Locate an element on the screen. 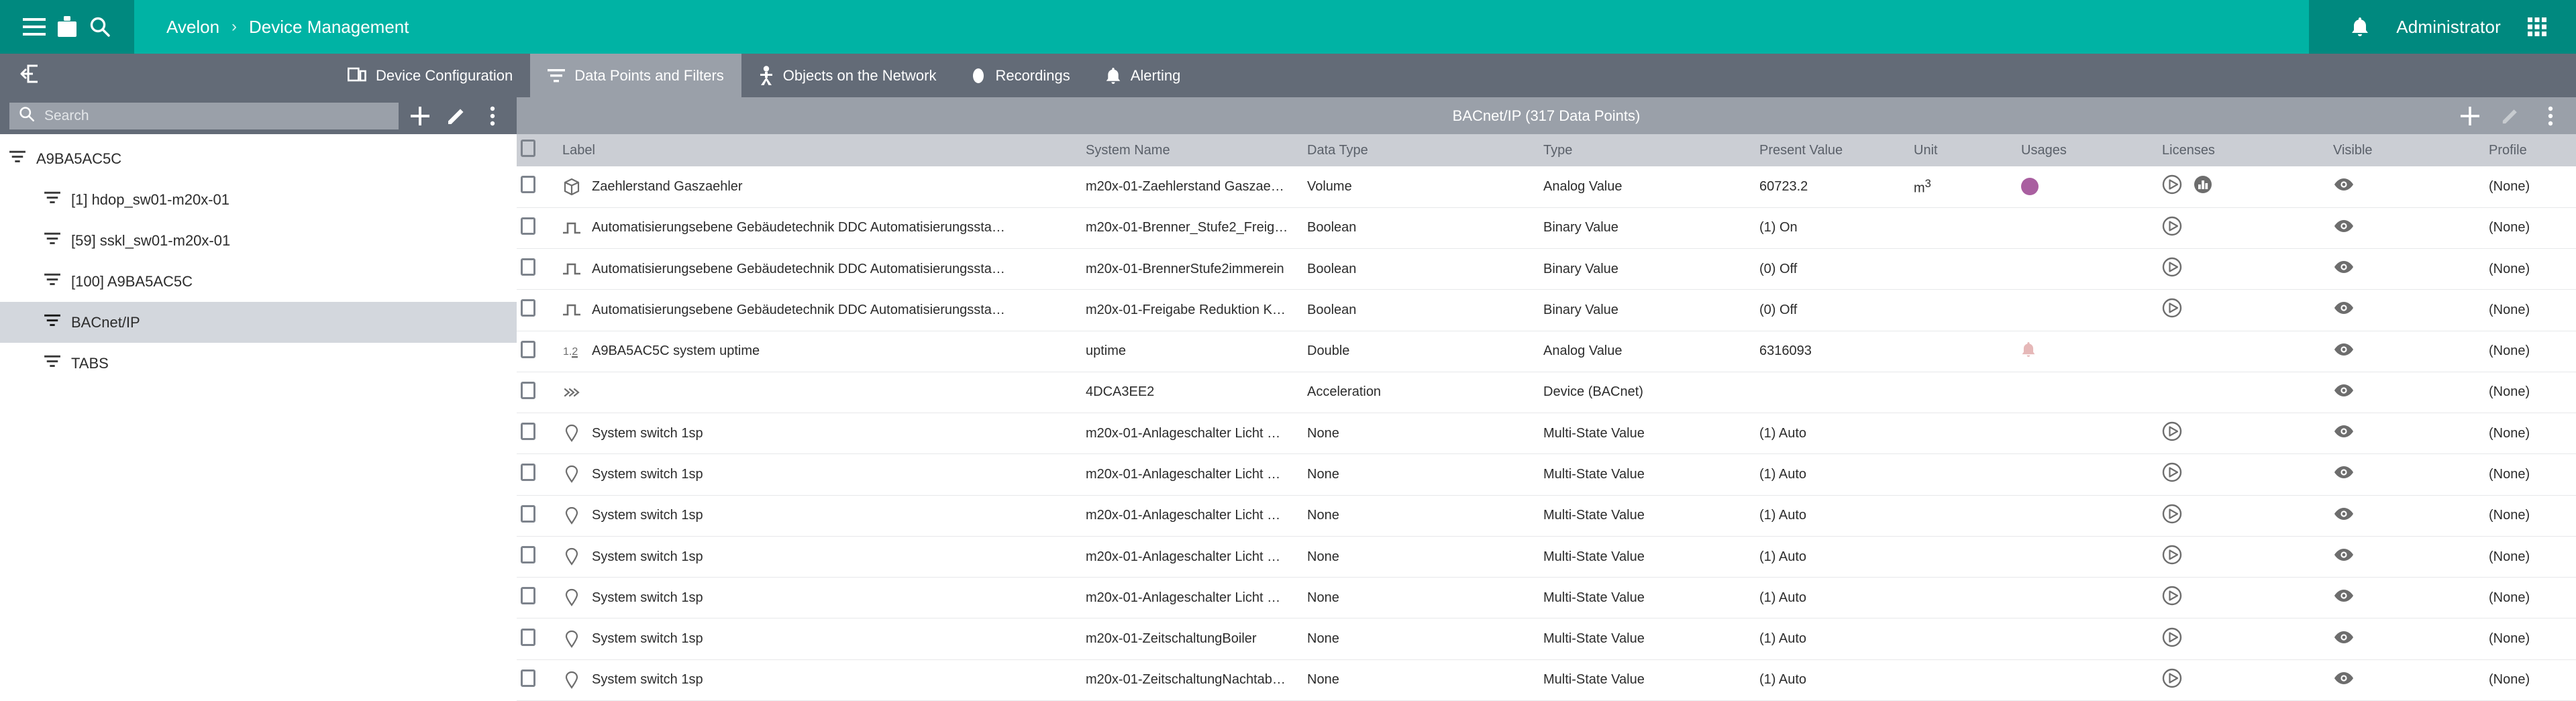 Image resolution: width=2576 pixels, height=701 pixels. search-icon is located at coordinates (100, 26).